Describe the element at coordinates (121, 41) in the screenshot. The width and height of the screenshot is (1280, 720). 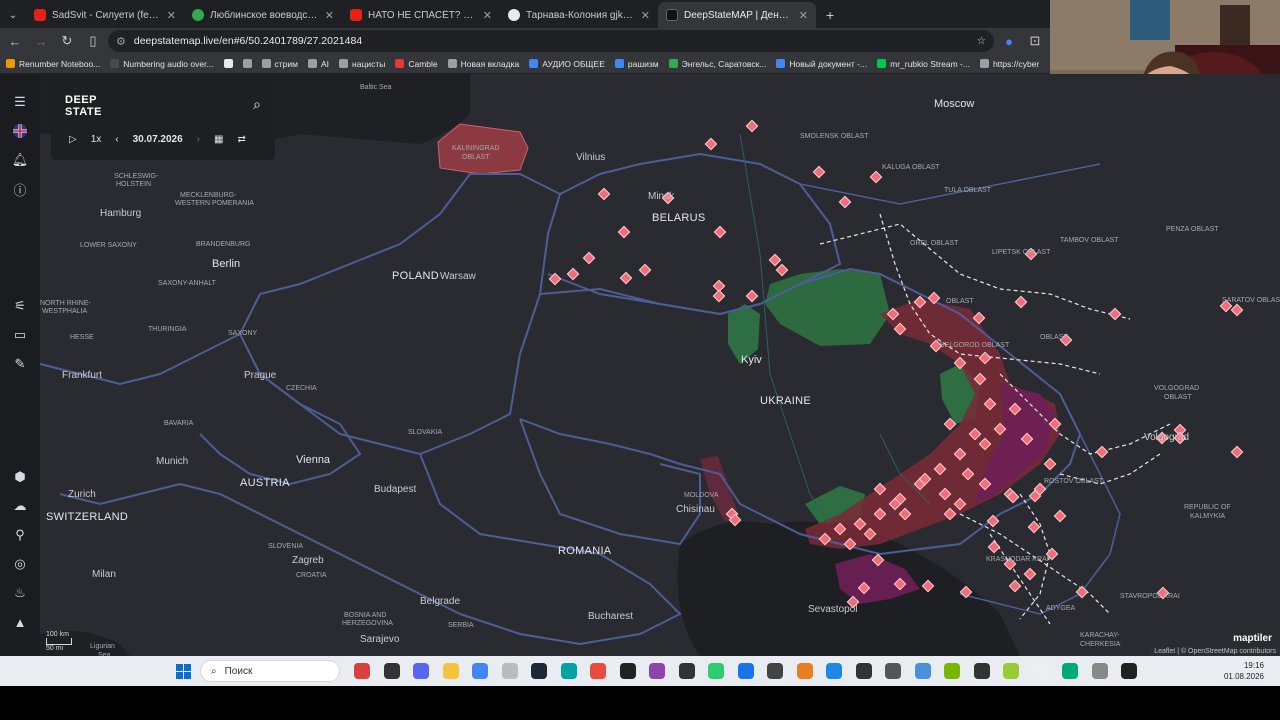
I see `site-info-icon: ⚙` at that location.